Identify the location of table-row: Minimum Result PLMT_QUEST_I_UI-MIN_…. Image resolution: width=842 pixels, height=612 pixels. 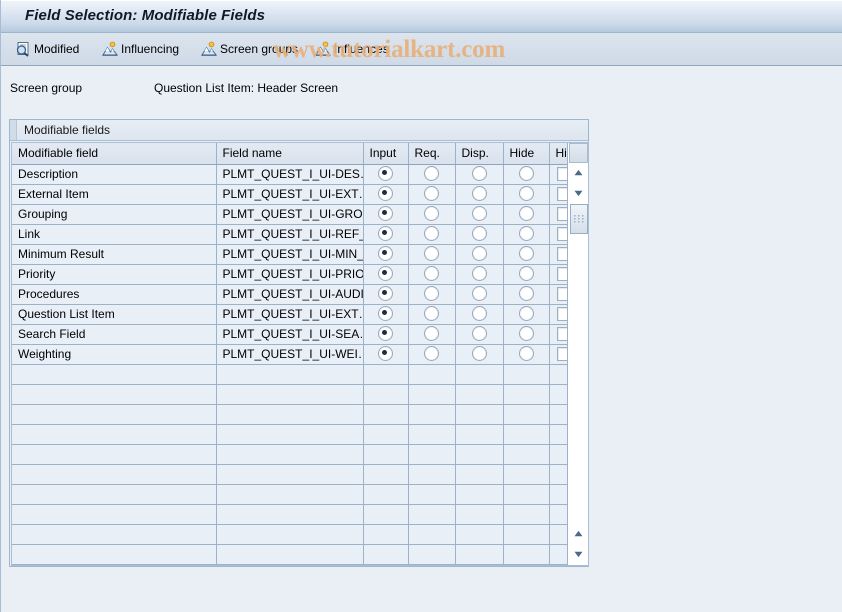
(295, 254).